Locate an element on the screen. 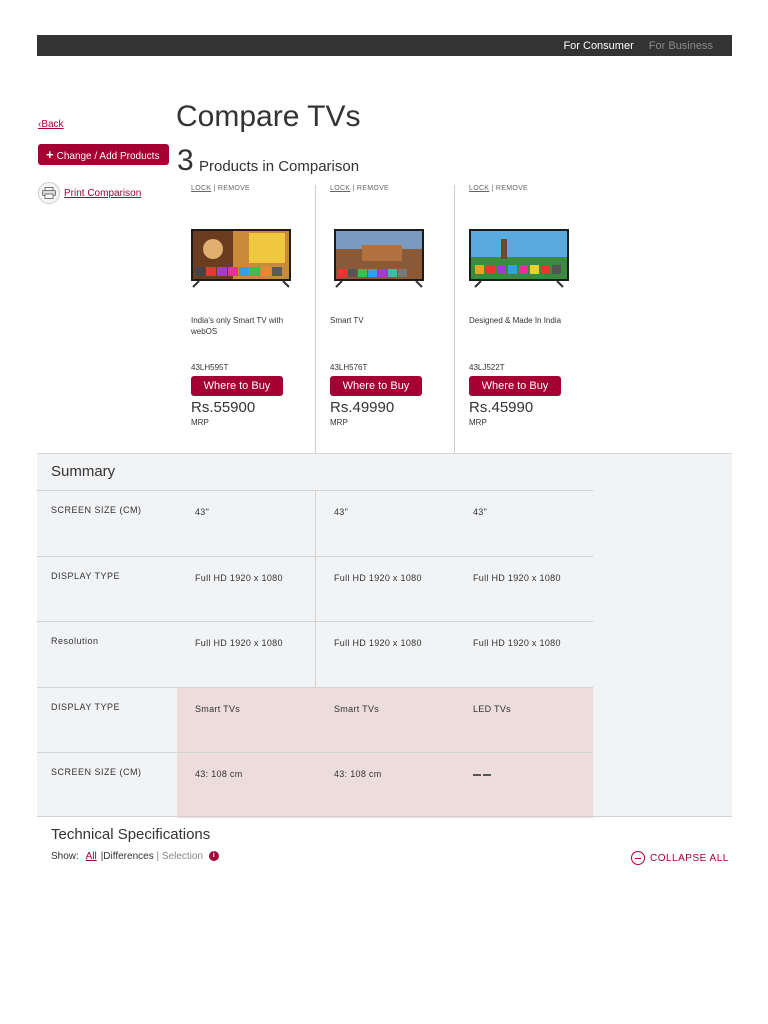  print-comparison: Print Comparison is located at coordinates (89, 193).